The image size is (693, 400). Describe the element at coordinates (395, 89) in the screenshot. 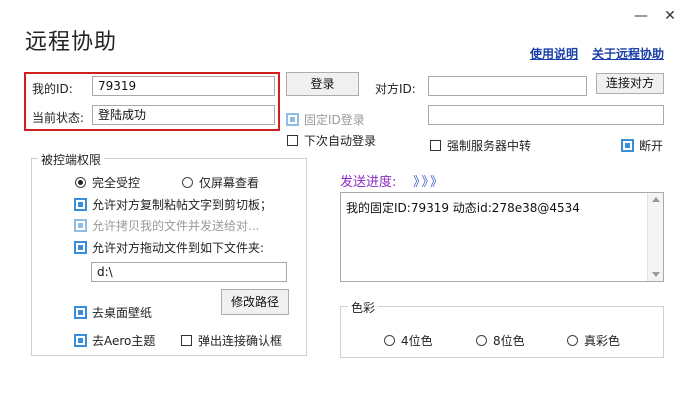

I see `peer-id-label: 对方ID:` at that location.